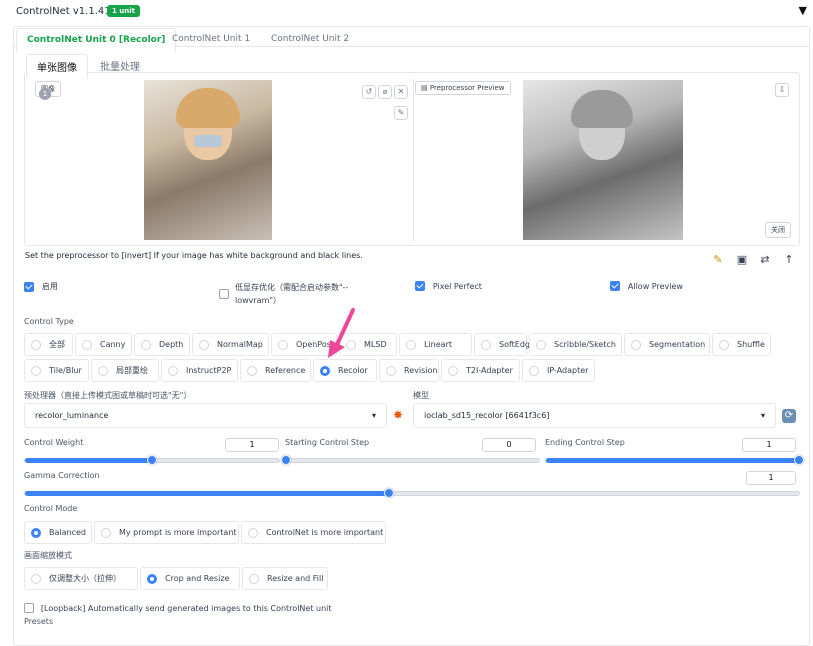 Image resolution: width=813 pixels, height=646 pixels. I want to click on tab-unit-1: ControlNet Unit 1, so click(211, 39).